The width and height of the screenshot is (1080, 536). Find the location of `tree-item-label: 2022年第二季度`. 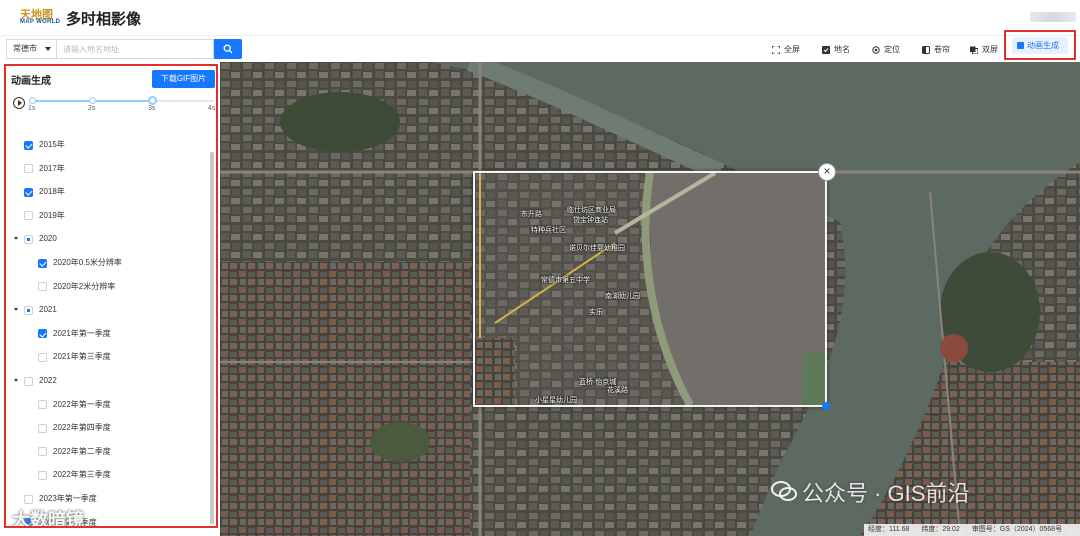

tree-item-label: 2022年第二季度 is located at coordinates (82, 451).